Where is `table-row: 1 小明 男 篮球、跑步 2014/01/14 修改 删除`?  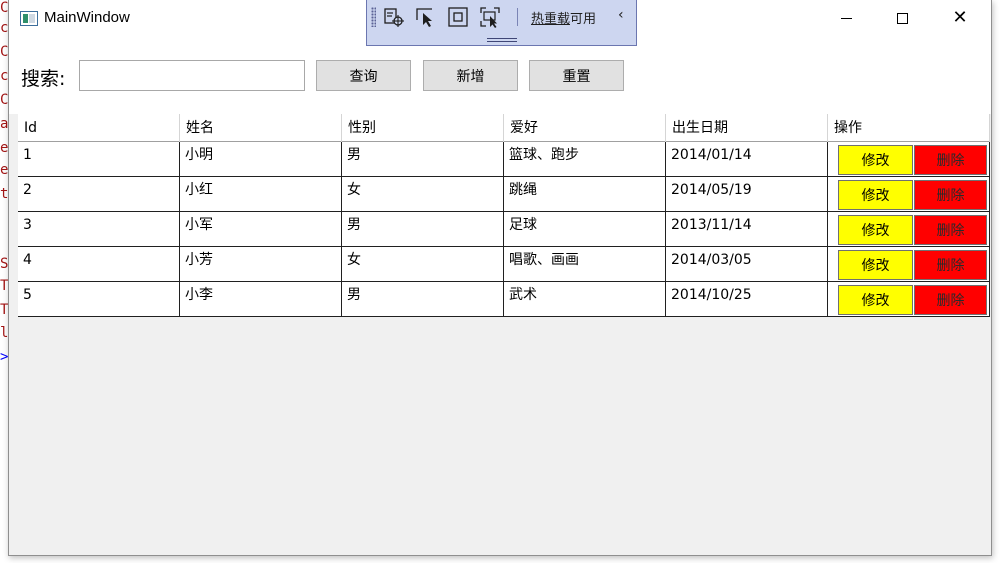
table-row: 1 小明 男 篮球、跑步 2014/01/14 修改 删除 is located at coordinates (504, 159).